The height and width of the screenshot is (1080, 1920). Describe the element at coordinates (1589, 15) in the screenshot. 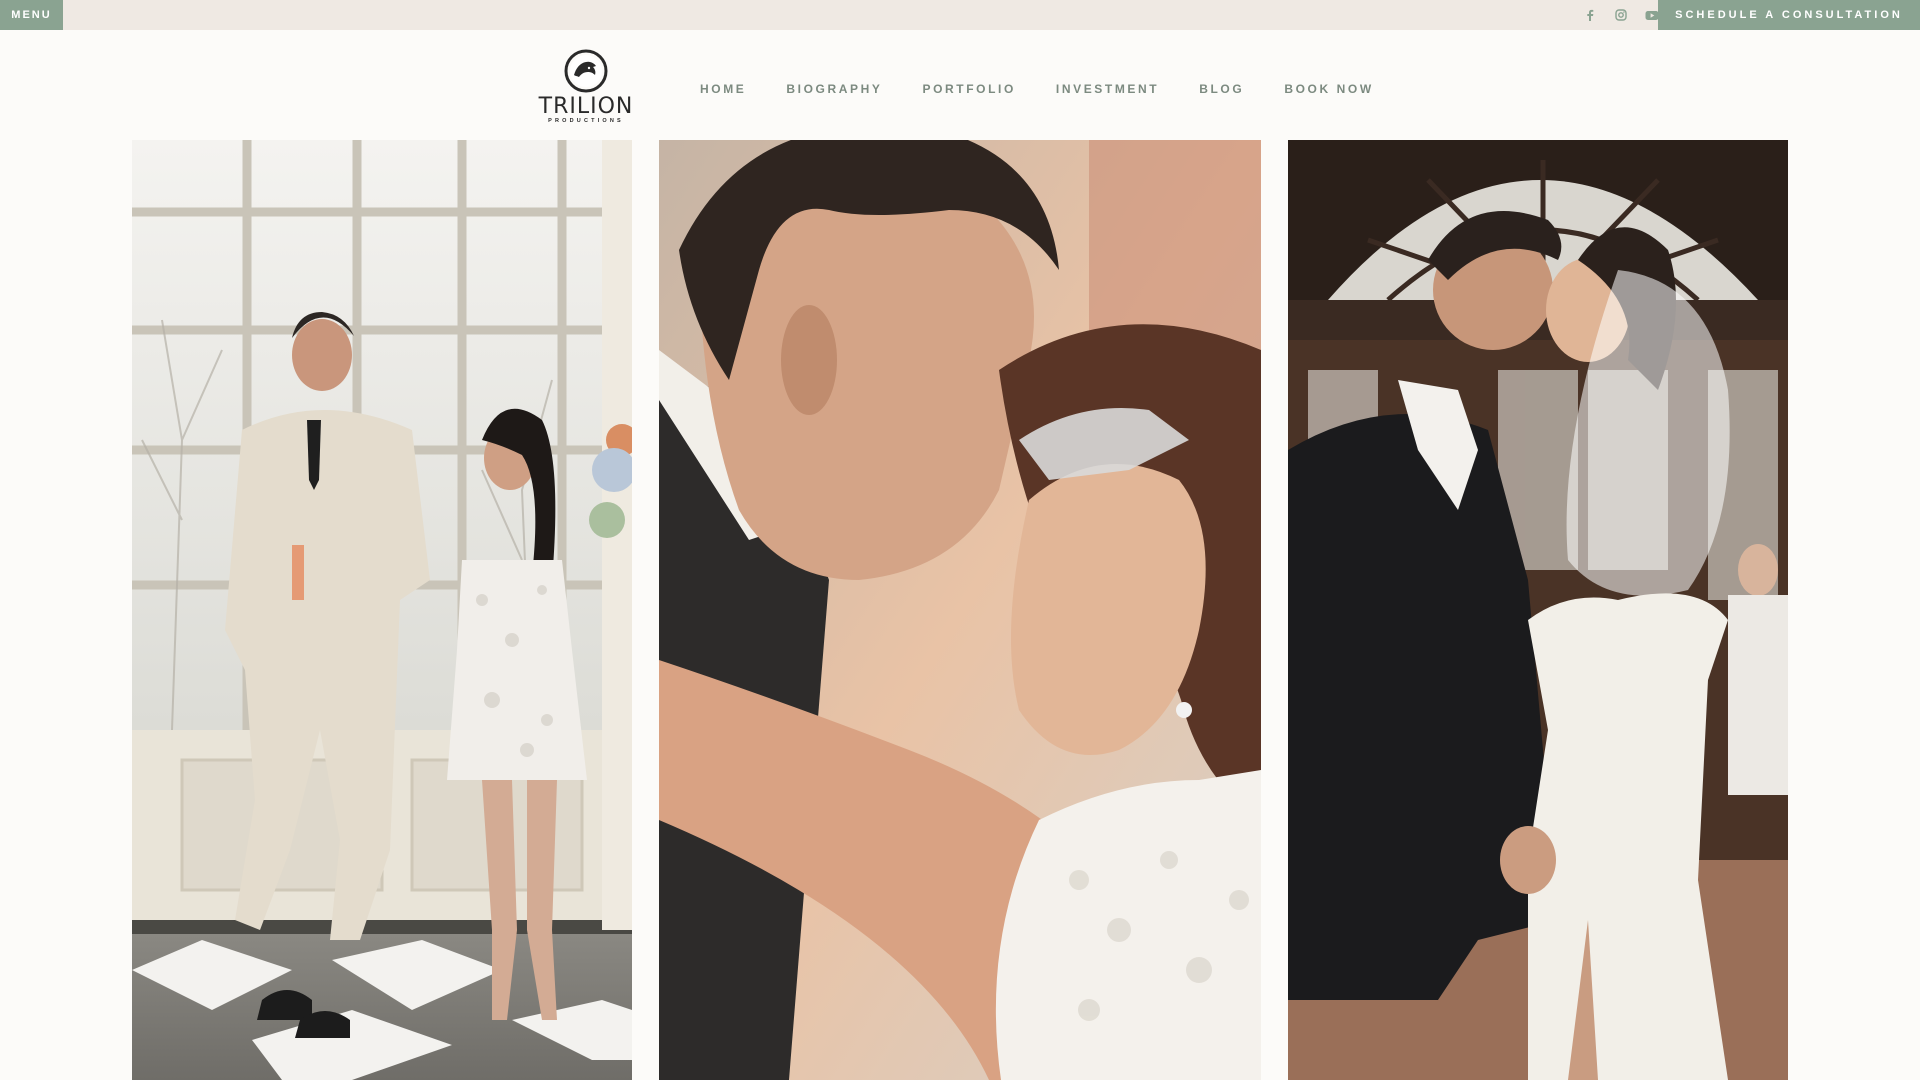

I see `facebook-icon` at that location.